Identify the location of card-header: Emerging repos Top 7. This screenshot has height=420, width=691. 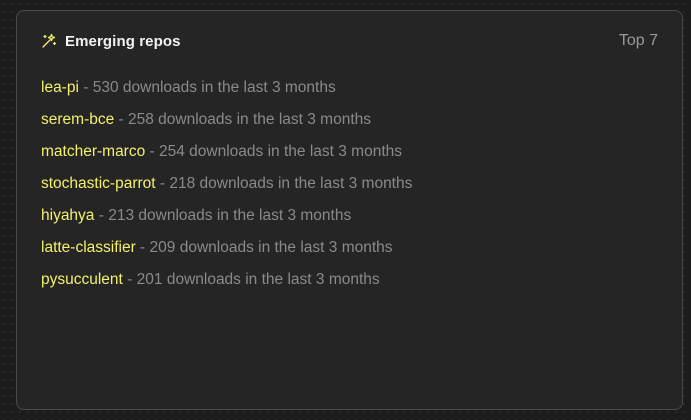
(349, 41).